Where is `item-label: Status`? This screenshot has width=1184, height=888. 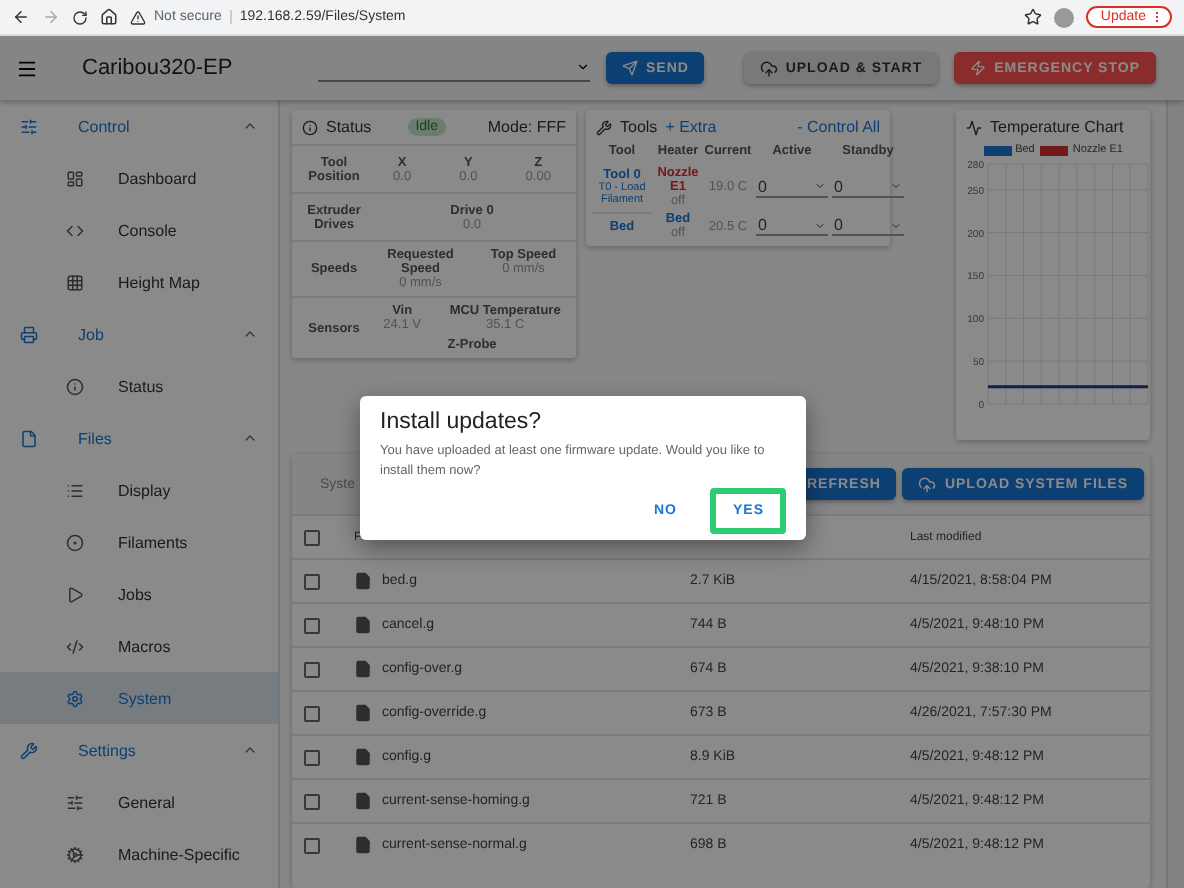 item-label: Status is located at coordinates (141, 386).